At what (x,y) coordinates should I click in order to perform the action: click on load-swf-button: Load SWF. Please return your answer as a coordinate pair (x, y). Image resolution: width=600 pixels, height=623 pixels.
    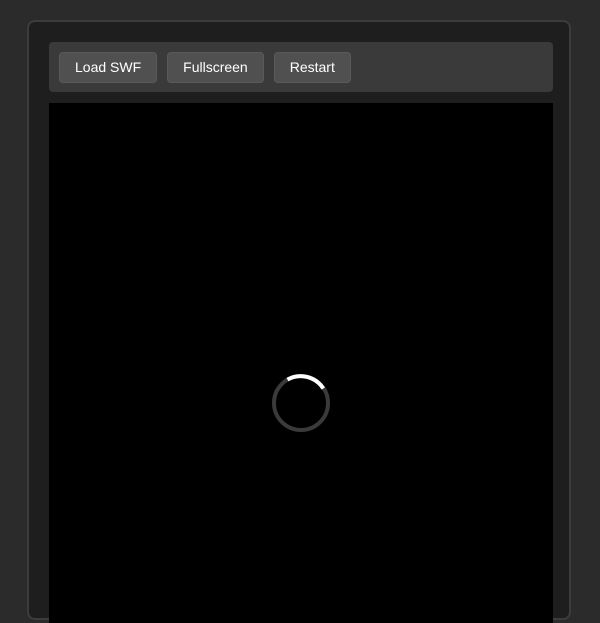
    Looking at the image, I should click on (108, 67).